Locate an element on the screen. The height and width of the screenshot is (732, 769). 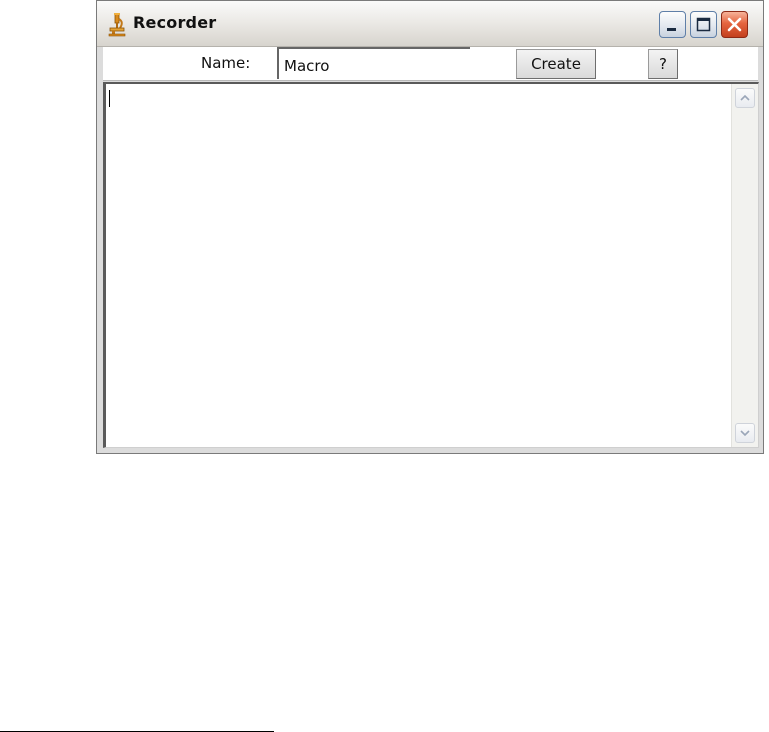
name-label: Name: is located at coordinates (226, 63).